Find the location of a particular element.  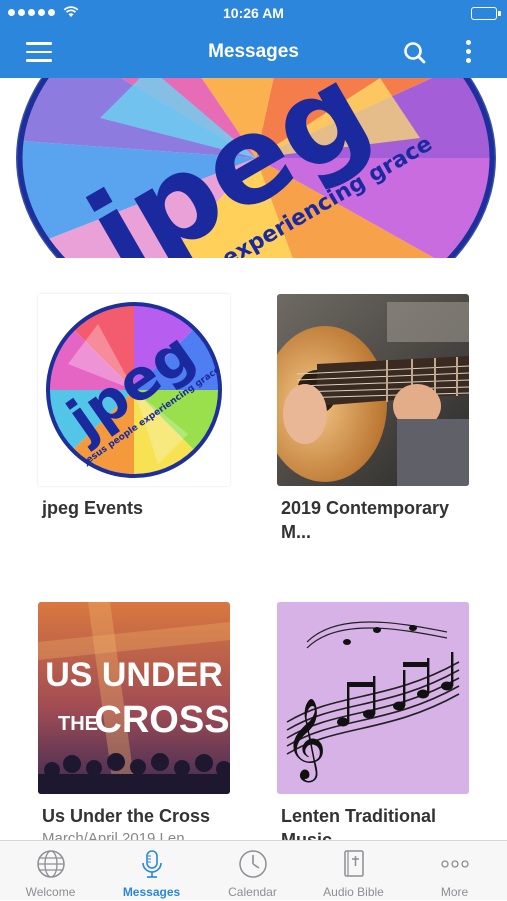

series-thumbnail: 𝄞 is located at coordinates (373, 698).